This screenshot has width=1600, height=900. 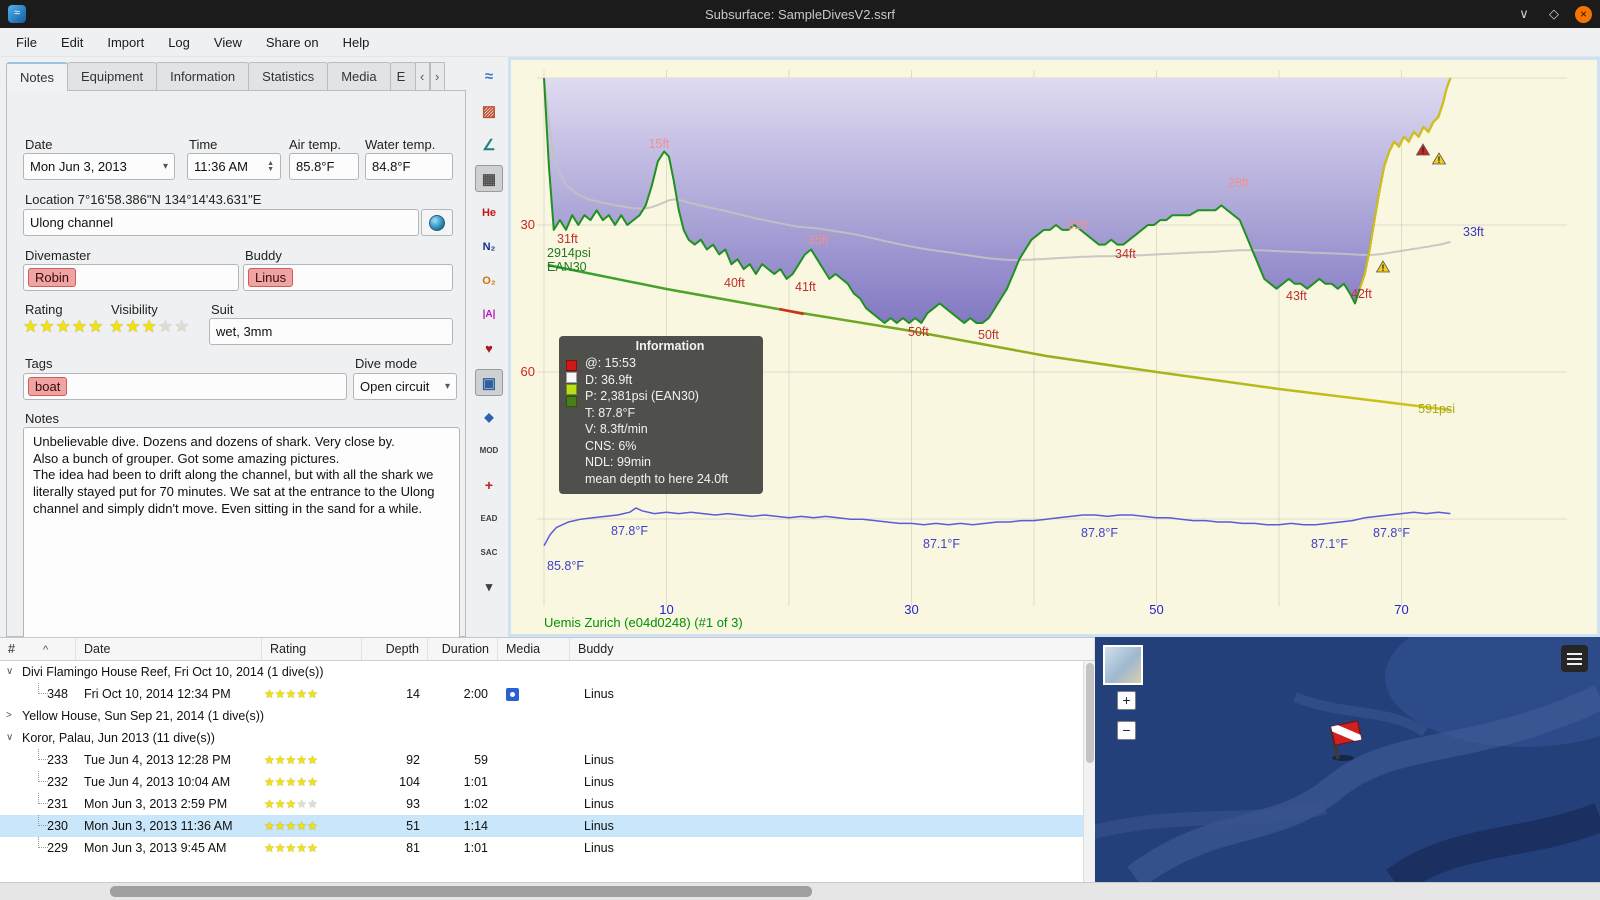 I want to click on dive-depth: 92, so click(x=413, y=760).